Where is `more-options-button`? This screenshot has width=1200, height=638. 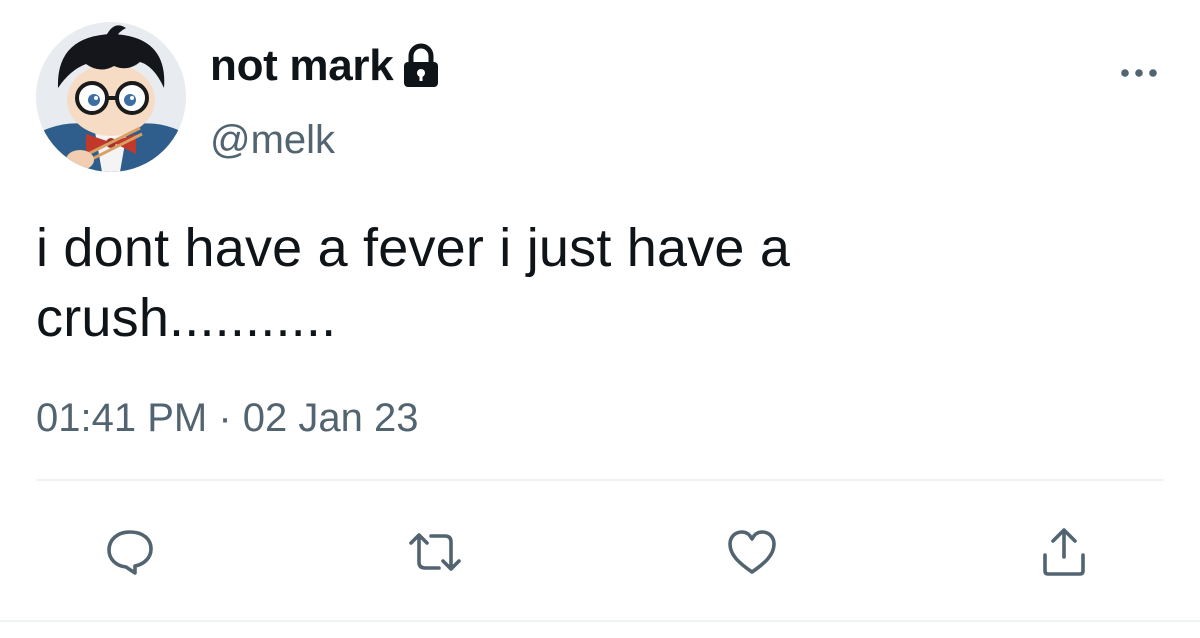 more-options-button is located at coordinates (1139, 73).